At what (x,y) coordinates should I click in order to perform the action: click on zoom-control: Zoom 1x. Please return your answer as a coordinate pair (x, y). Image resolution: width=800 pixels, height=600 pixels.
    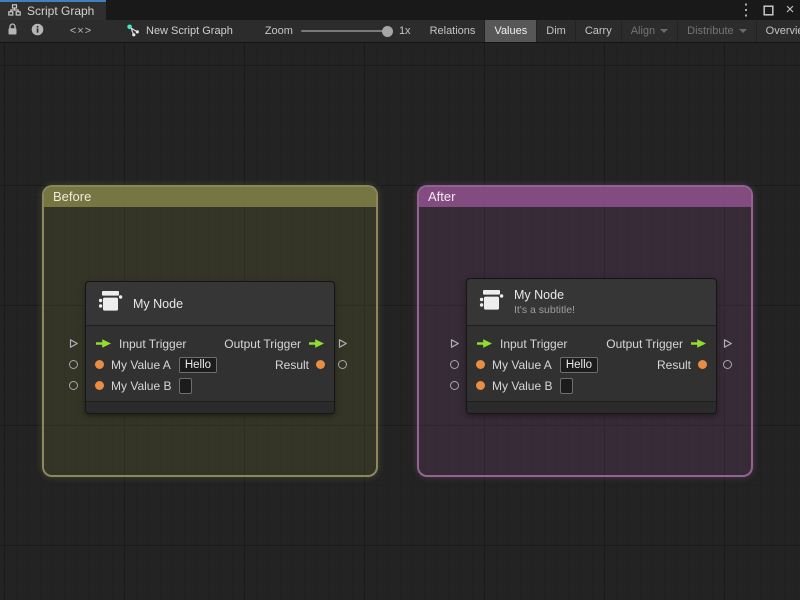
    Looking at the image, I should click on (343, 31).